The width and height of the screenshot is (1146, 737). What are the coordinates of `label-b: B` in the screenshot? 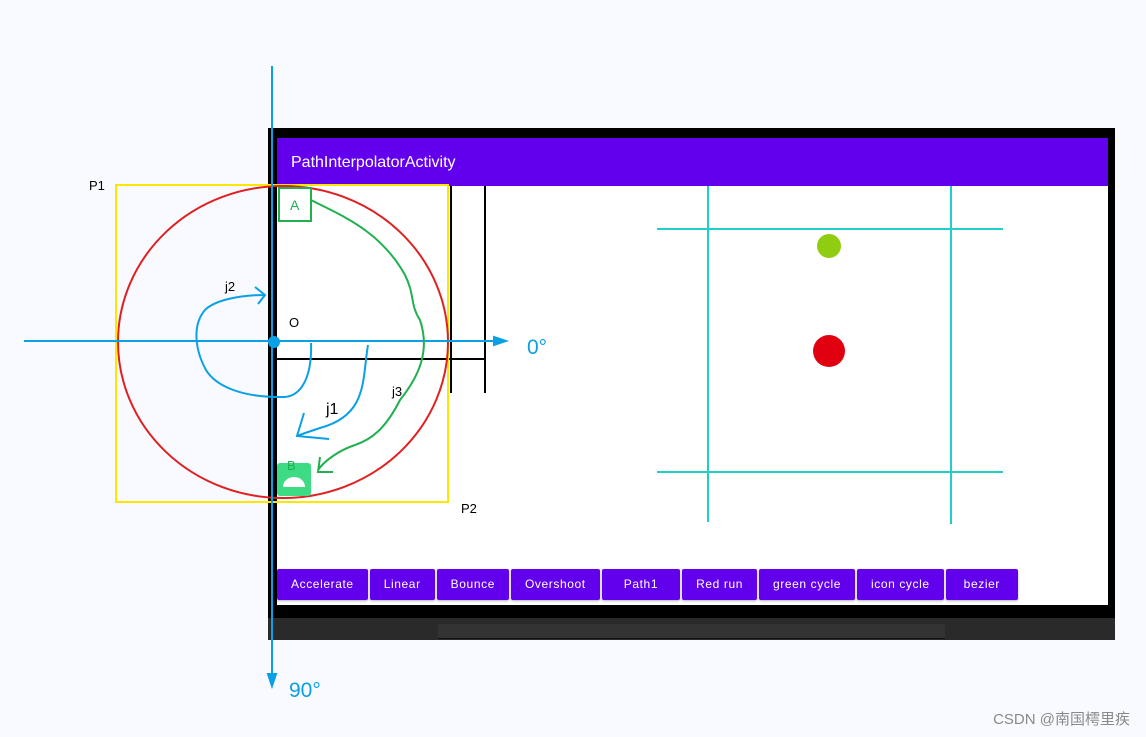 It's located at (291, 465).